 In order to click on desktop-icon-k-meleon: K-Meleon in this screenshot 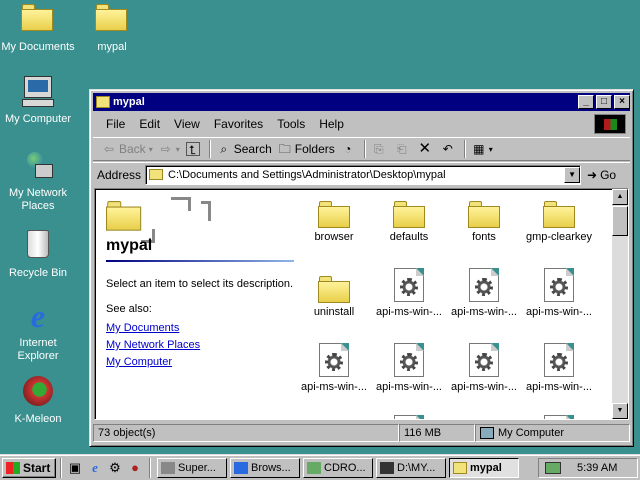, I will do `click(38, 401)`.